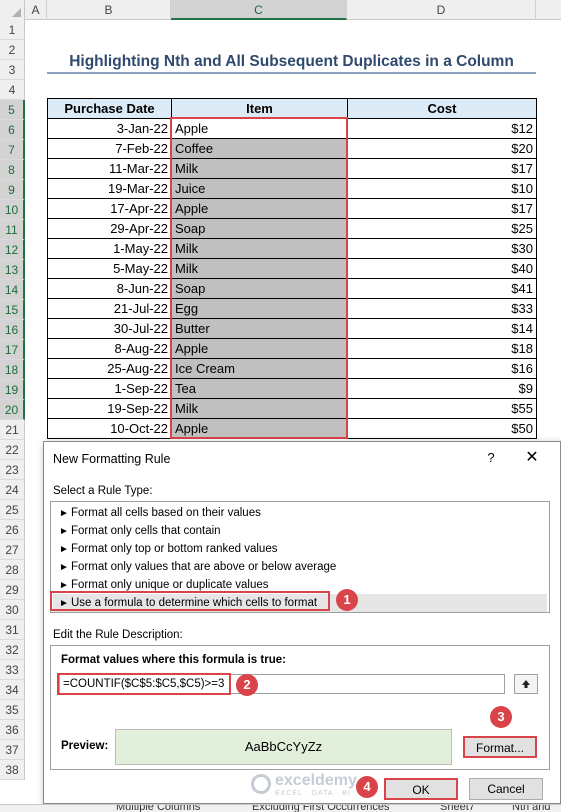  What do you see at coordinates (259, 308) in the screenshot?
I see `item-cell: Egg` at bounding box center [259, 308].